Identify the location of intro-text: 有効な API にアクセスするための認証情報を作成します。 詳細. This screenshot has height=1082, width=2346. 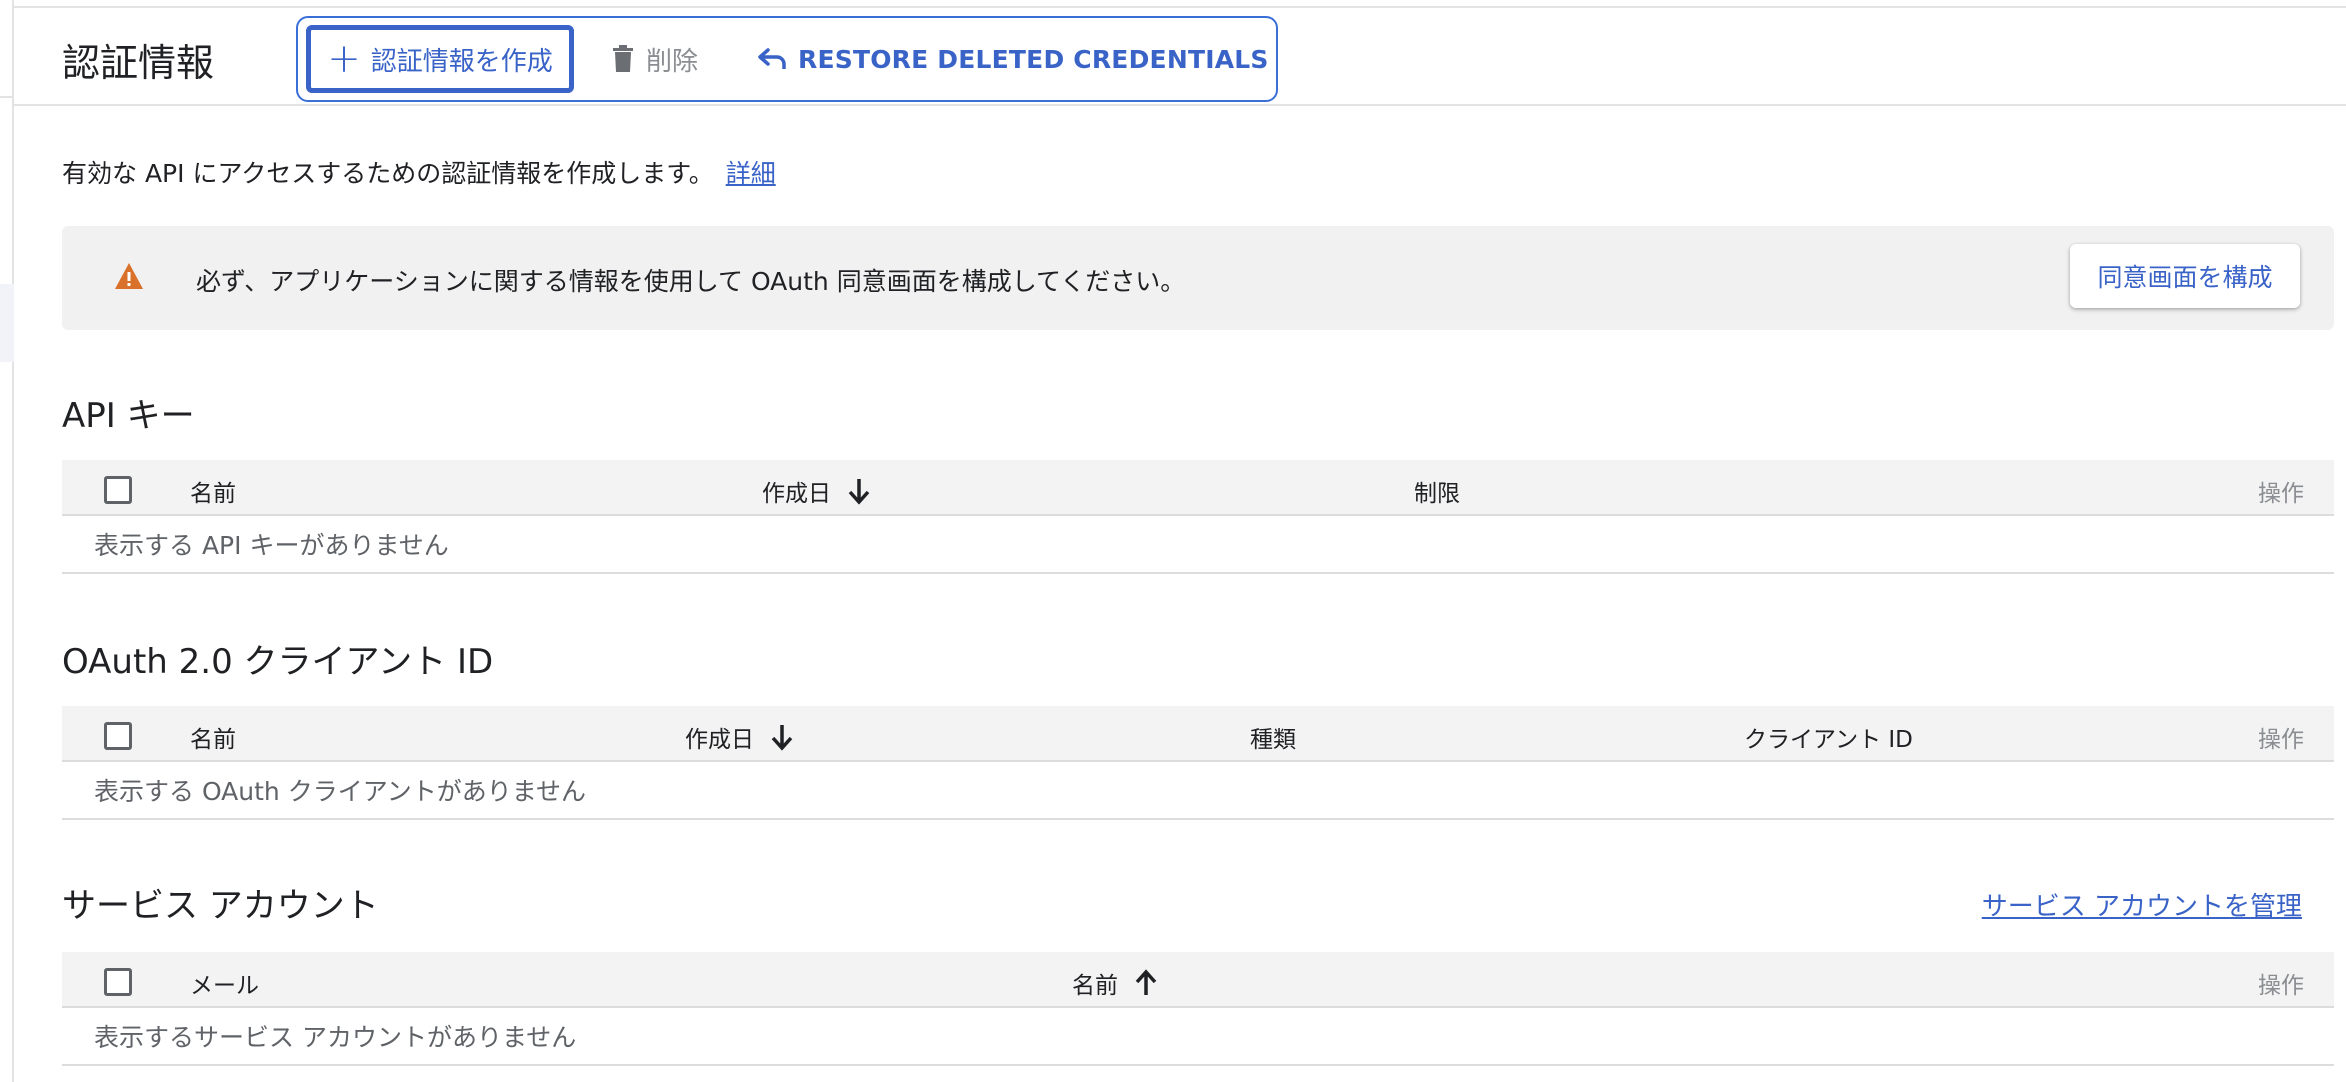
(419, 172).